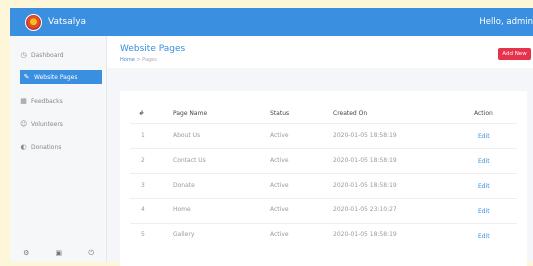  What do you see at coordinates (142, 113) in the screenshot?
I see `column-header-number: #` at bounding box center [142, 113].